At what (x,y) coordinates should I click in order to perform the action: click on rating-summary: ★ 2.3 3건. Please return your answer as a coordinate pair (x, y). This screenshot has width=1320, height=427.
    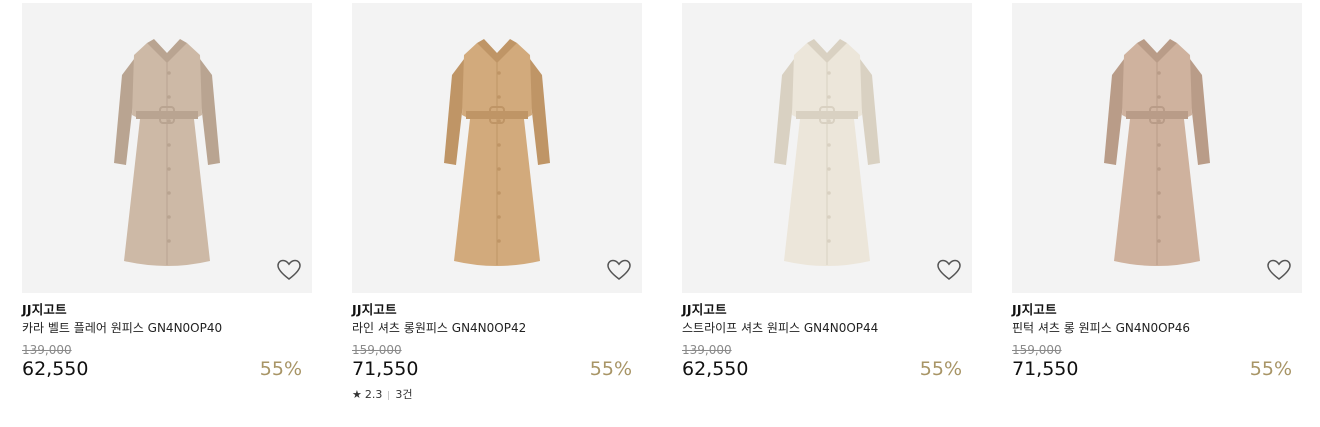
    Looking at the image, I should click on (497, 395).